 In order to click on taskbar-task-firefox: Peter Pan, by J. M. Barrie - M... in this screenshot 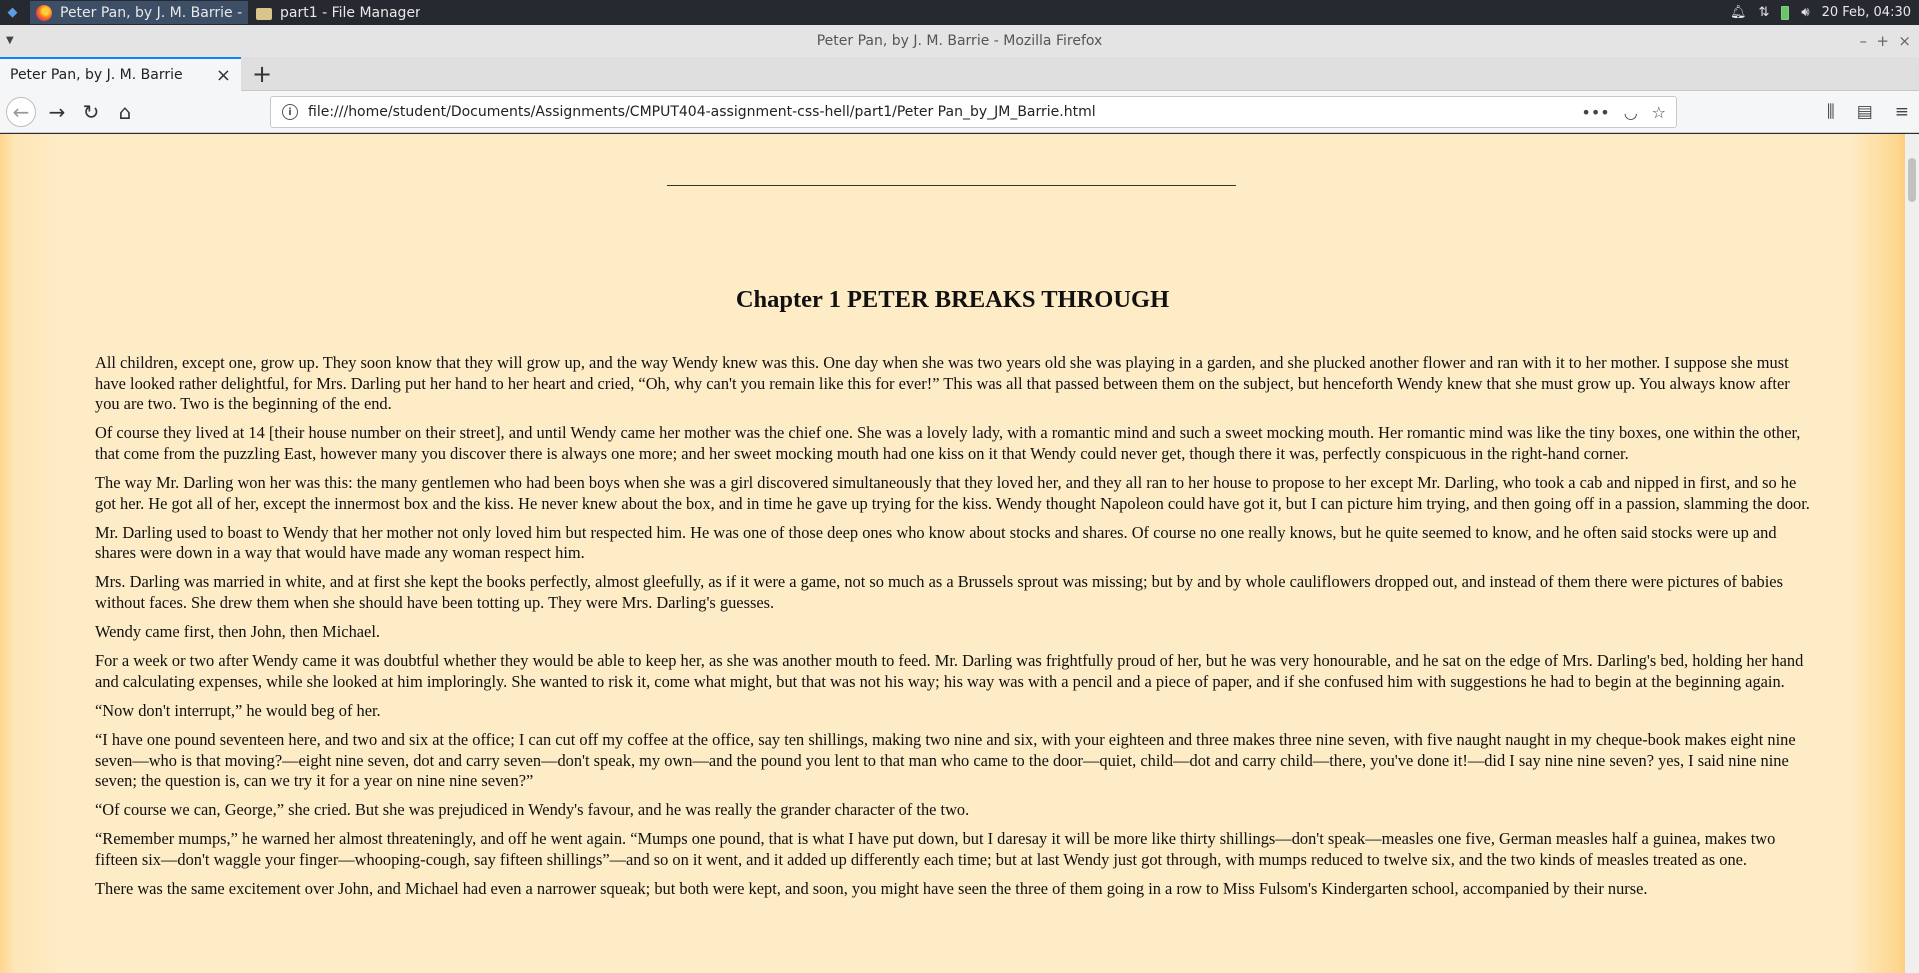, I will do `click(139, 12)`.